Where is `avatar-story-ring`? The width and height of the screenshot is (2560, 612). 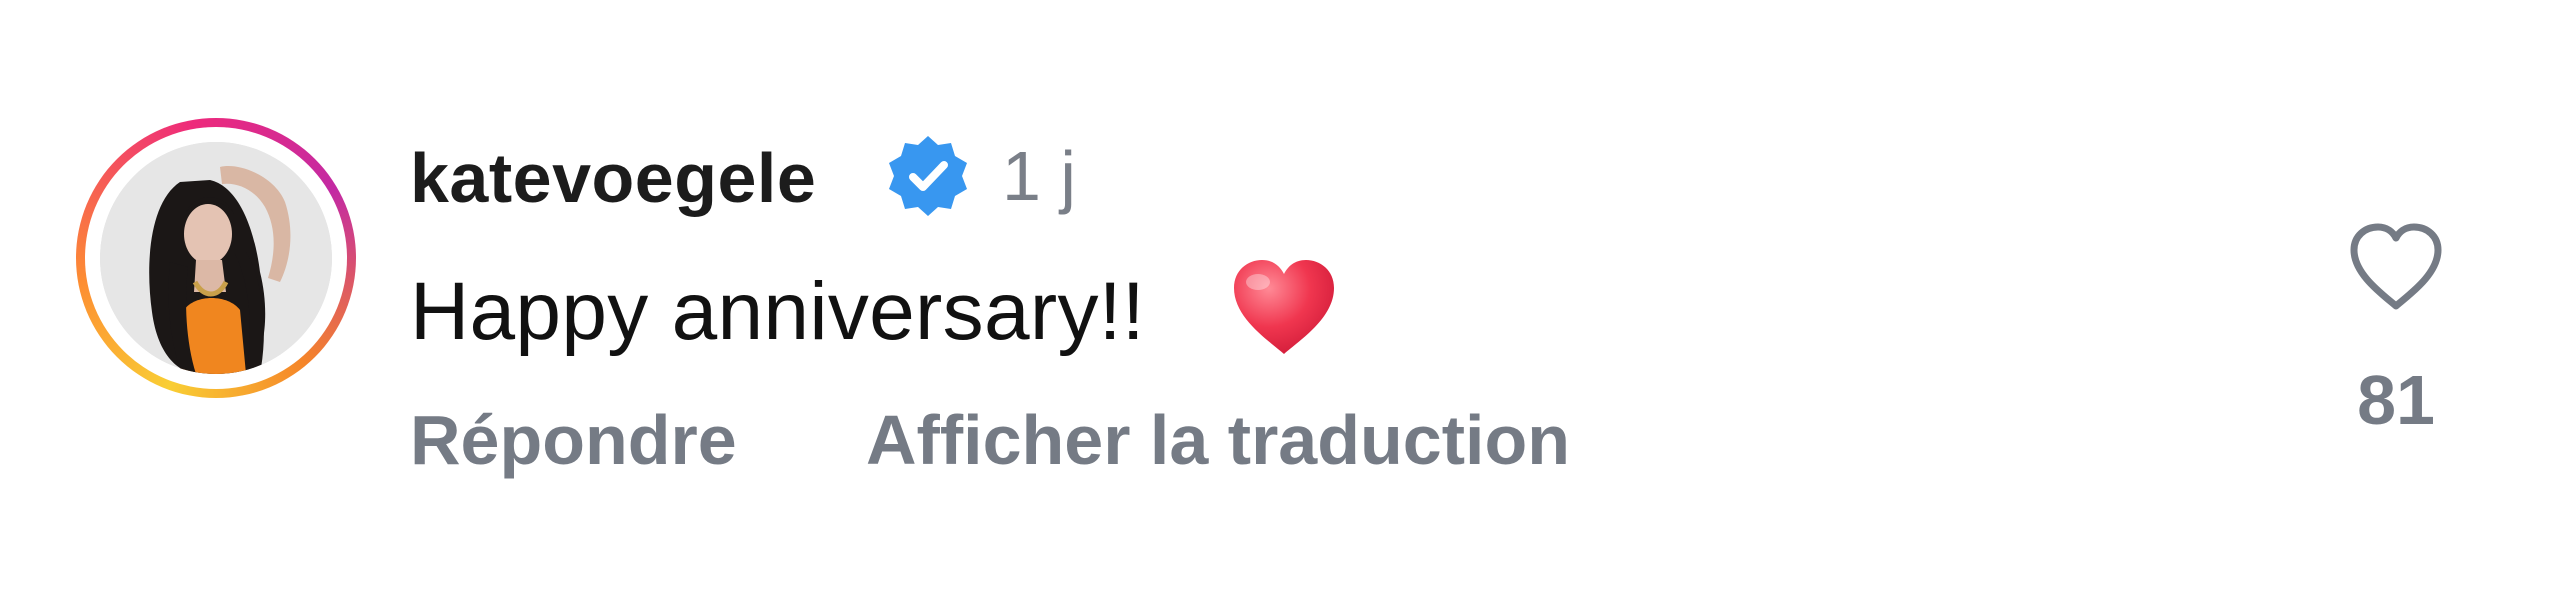 avatar-story-ring is located at coordinates (216, 258).